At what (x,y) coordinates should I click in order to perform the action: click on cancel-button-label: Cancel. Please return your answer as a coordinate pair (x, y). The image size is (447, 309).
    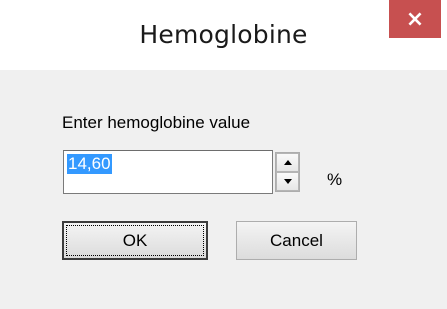
    Looking at the image, I should click on (296, 240).